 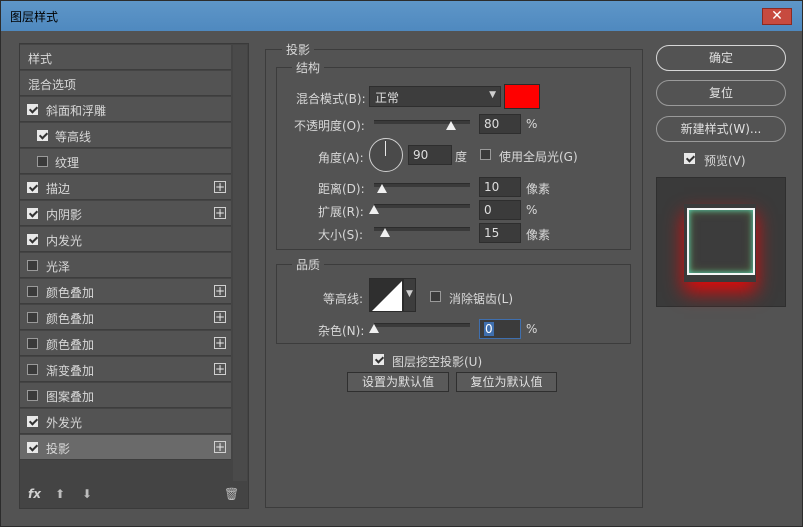 I want to click on contour-label: 等高线:, so click(x=343, y=299).